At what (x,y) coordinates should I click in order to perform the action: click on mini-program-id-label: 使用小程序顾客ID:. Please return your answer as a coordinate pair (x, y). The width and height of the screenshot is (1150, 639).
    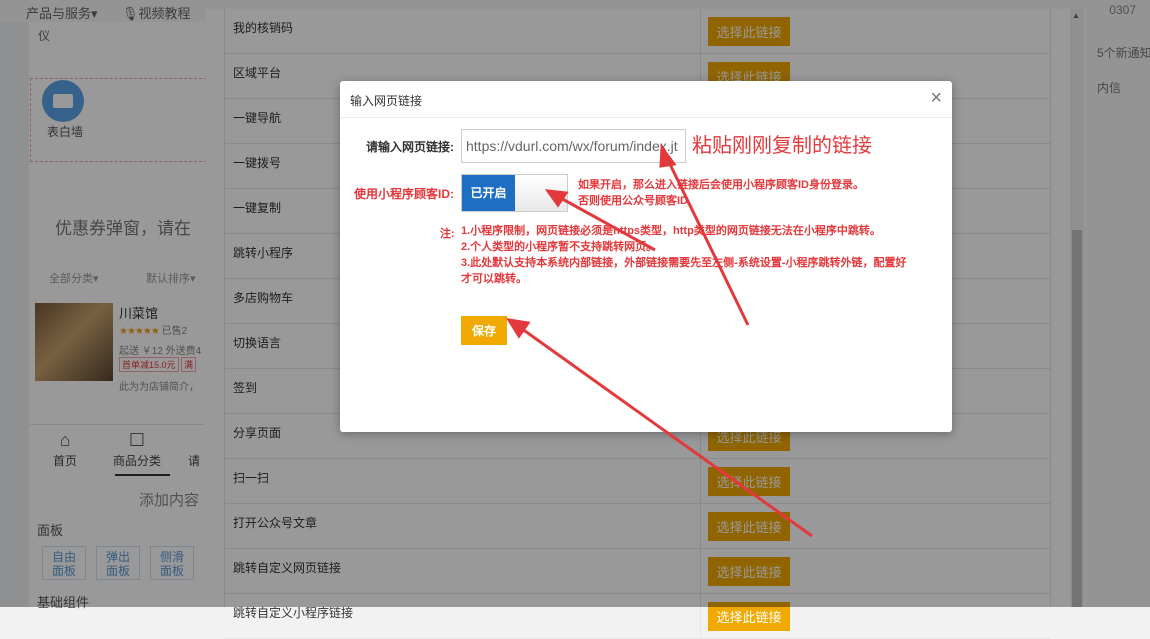
    Looking at the image, I should click on (404, 194).